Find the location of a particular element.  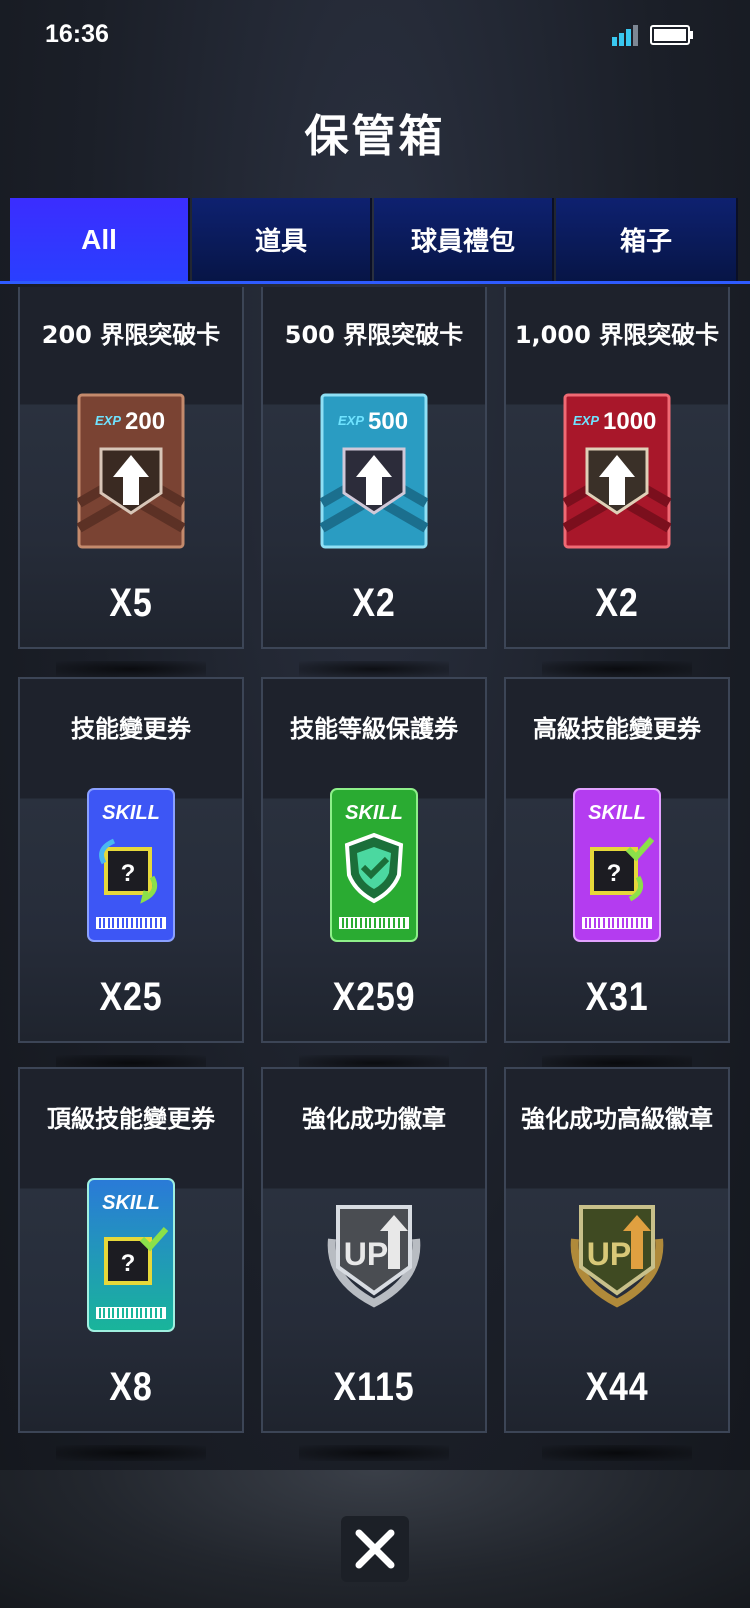

skill-ticket-blue-icon: SKILL ? is located at coordinates (131, 865).